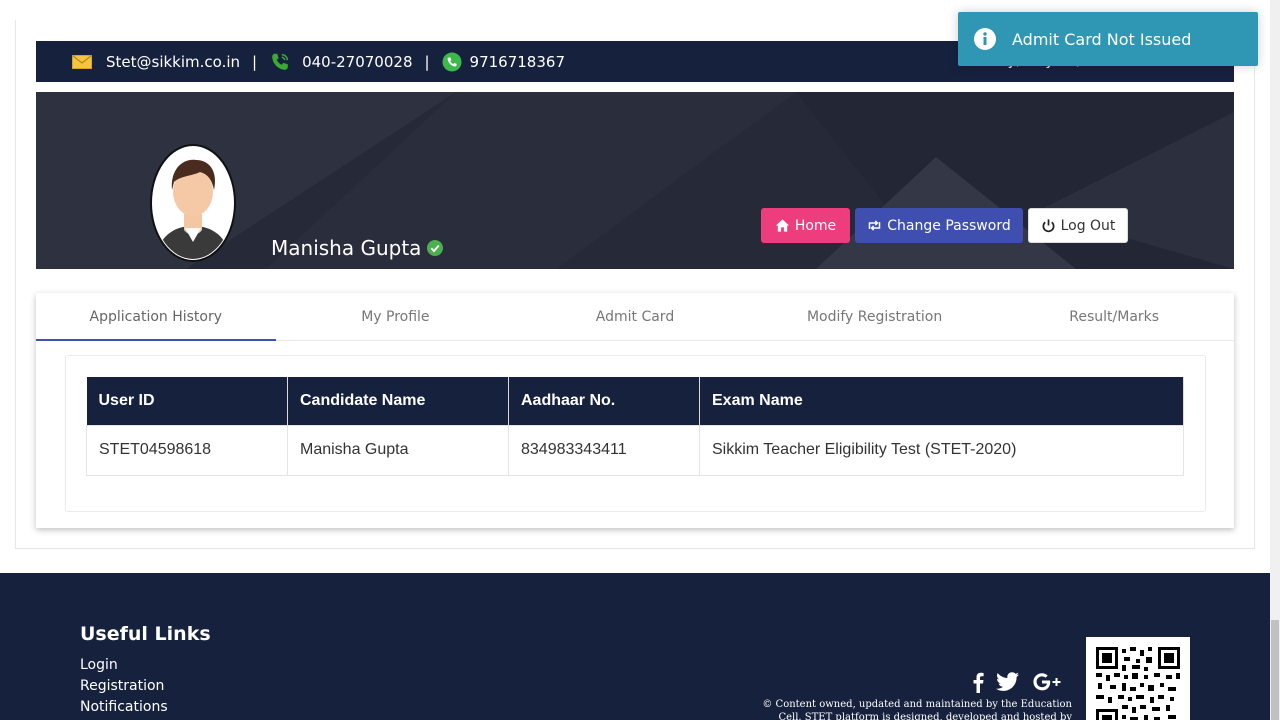  What do you see at coordinates (1275, 670) in the screenshot?
I see `scrollbar-thumb` at bounding box center [1275, 670].